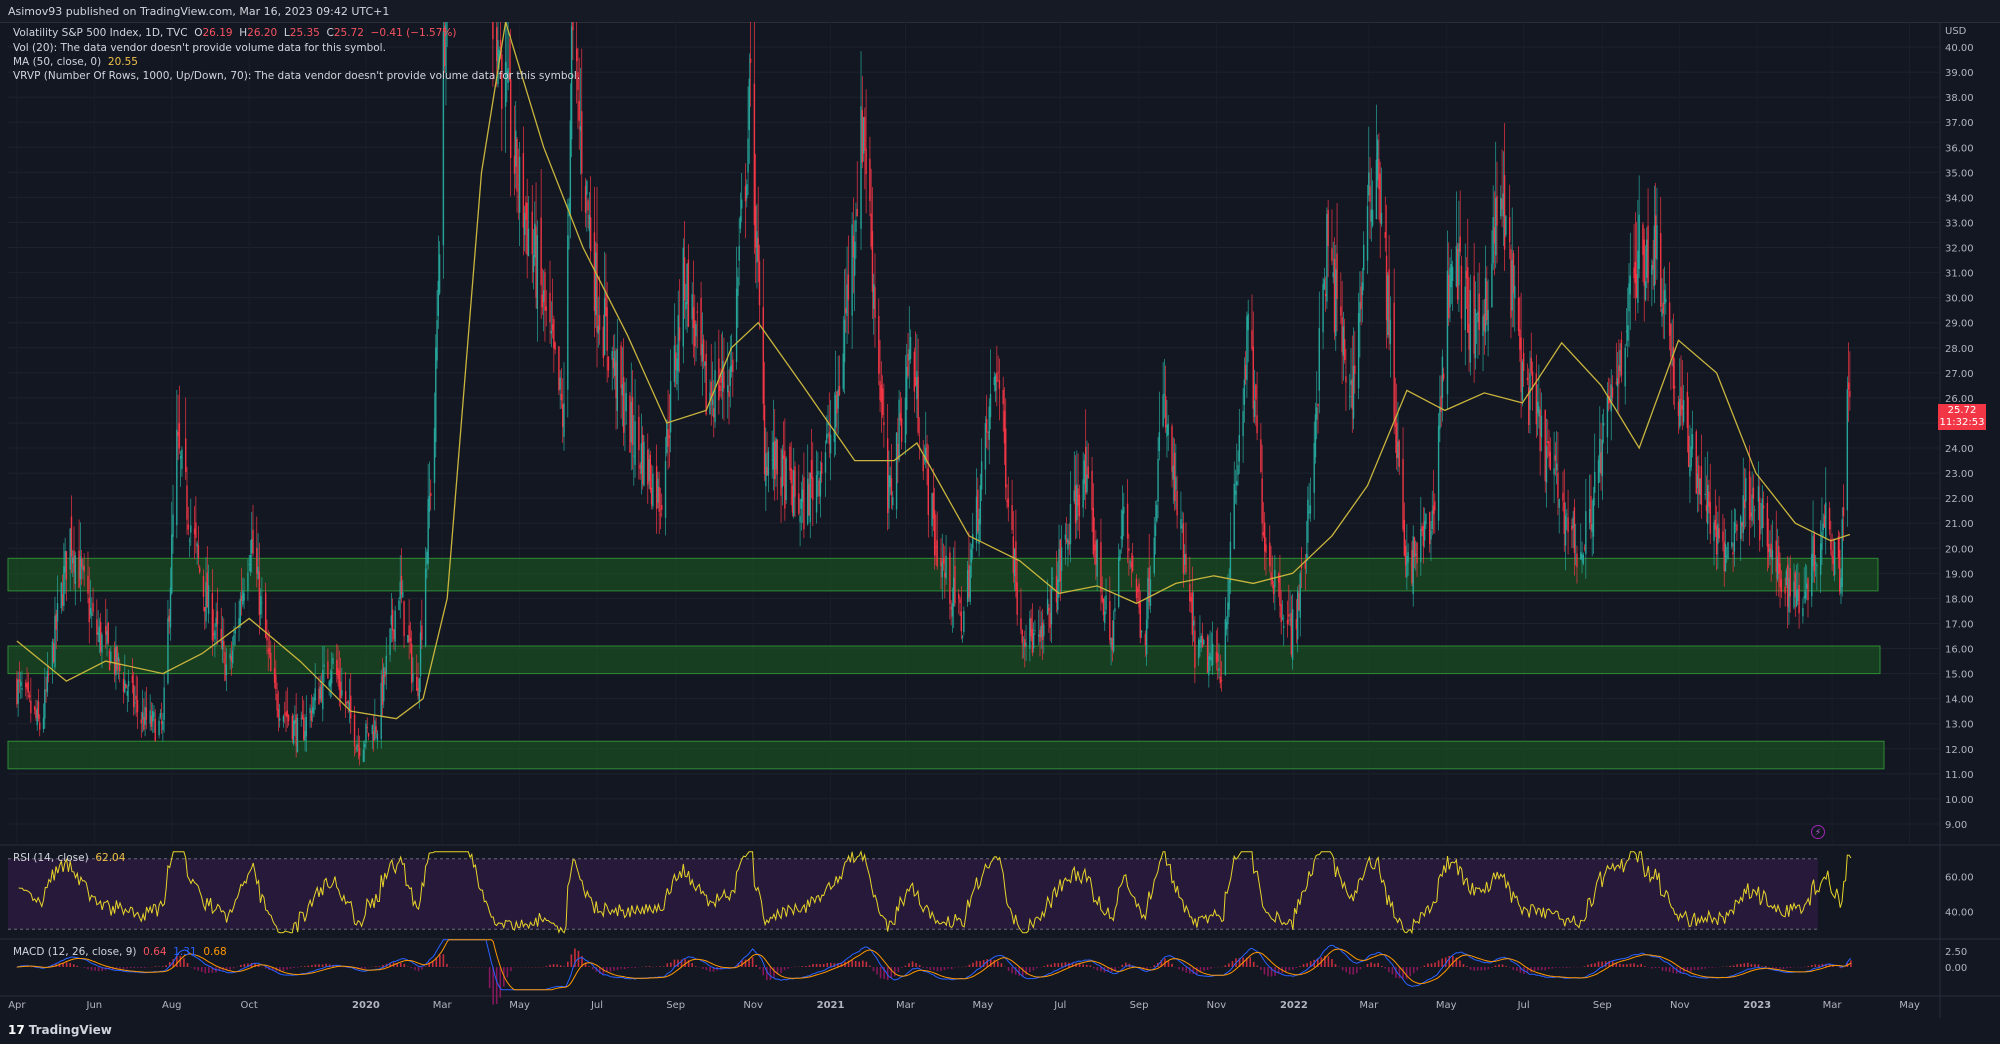 The height and width of the screenshot is (1044, 2000). What do you see at coordinates (185, 952) in the screenshot?
I see `macd-line-value: 1.31` at bounding box center [185, 952].